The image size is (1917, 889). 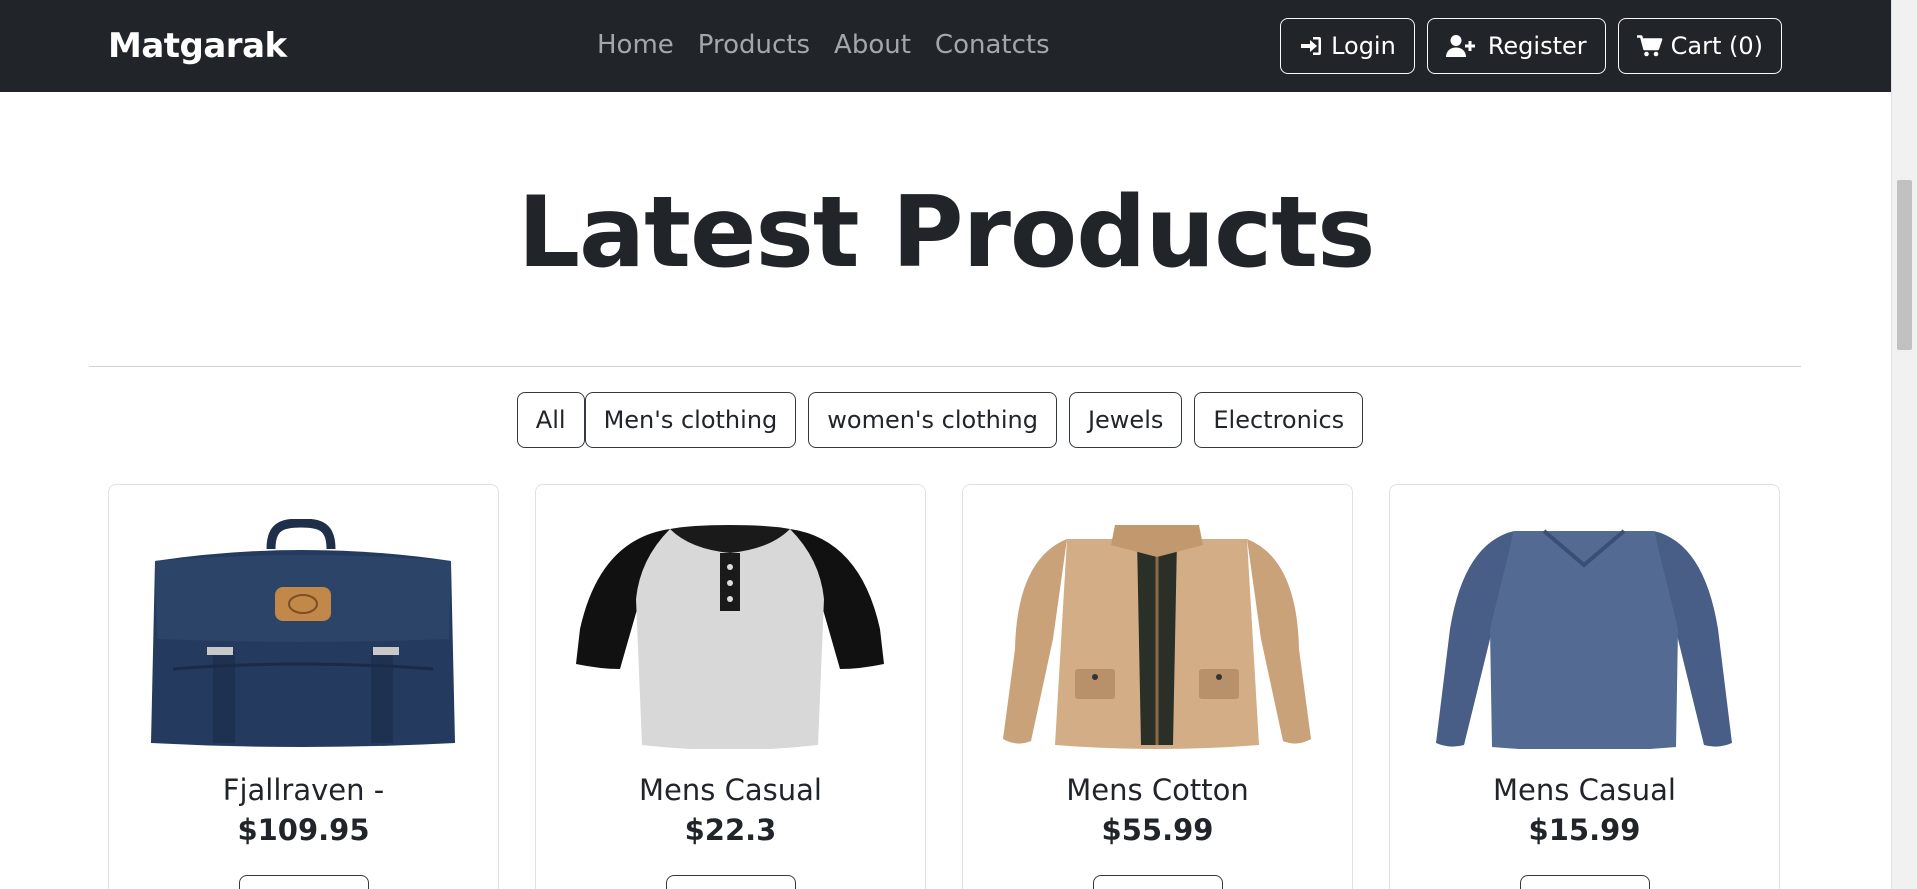 I want to click on register-button: Register, so click(x=1516, y=46).